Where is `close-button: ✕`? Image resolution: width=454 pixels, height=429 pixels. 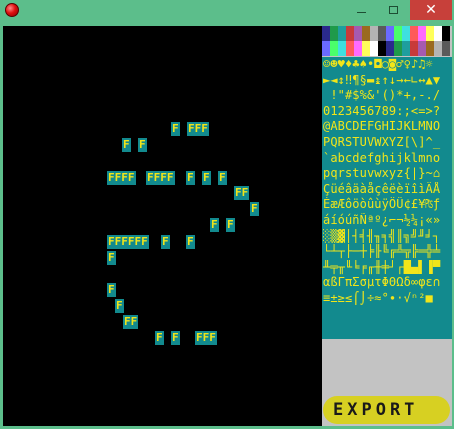 close-button: ✕ is located at coordinates (431, 10).